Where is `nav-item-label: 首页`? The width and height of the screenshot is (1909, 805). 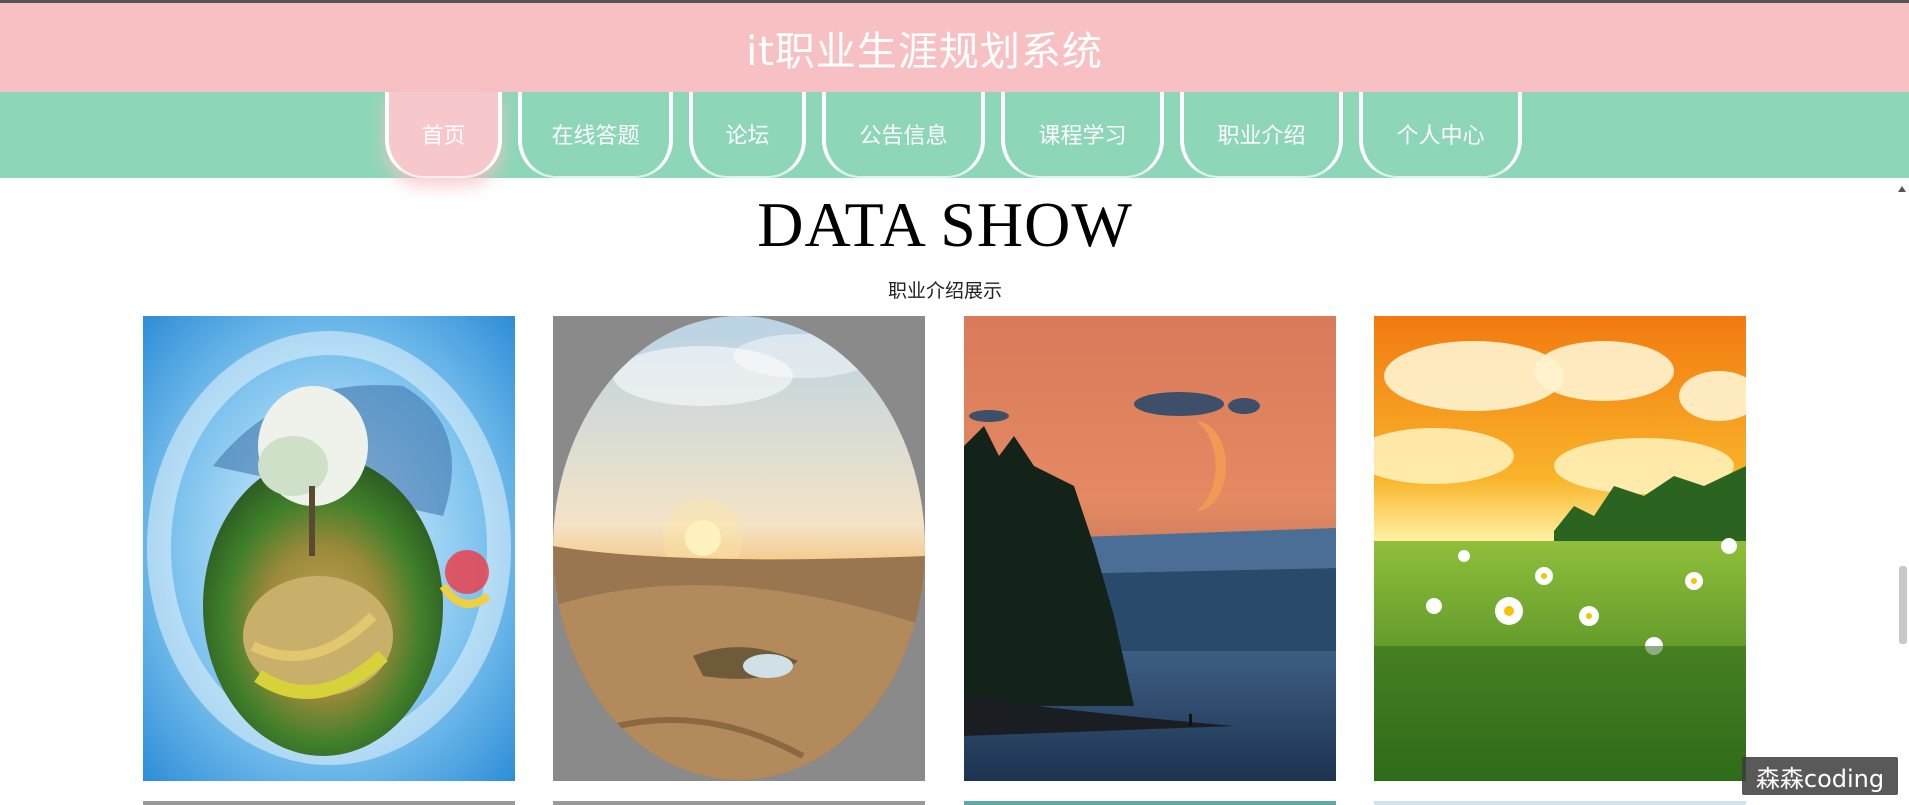
nav-item-label: 首页 is located at coordinates (443, 136).